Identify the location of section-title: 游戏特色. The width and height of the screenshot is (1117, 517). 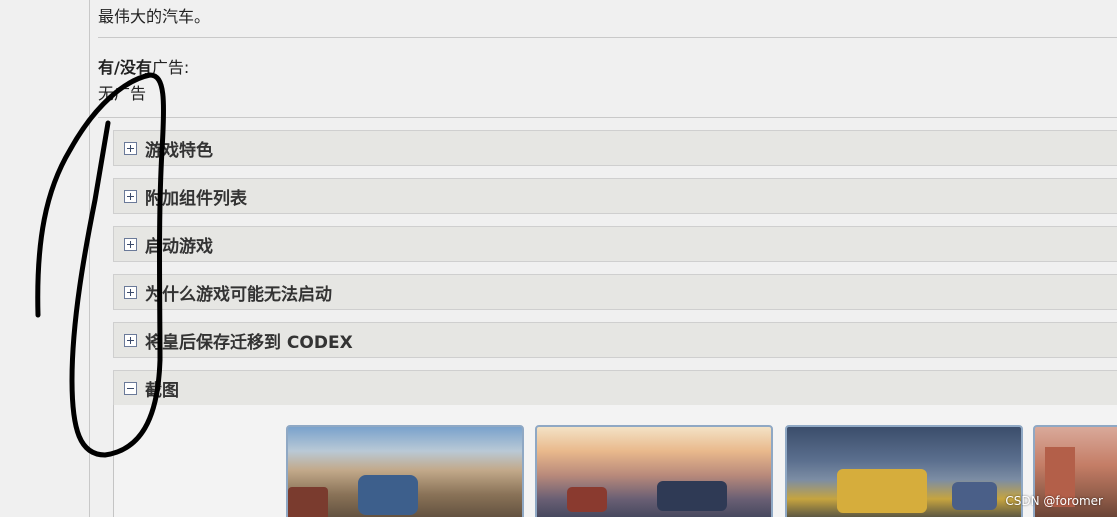
(179, 150).